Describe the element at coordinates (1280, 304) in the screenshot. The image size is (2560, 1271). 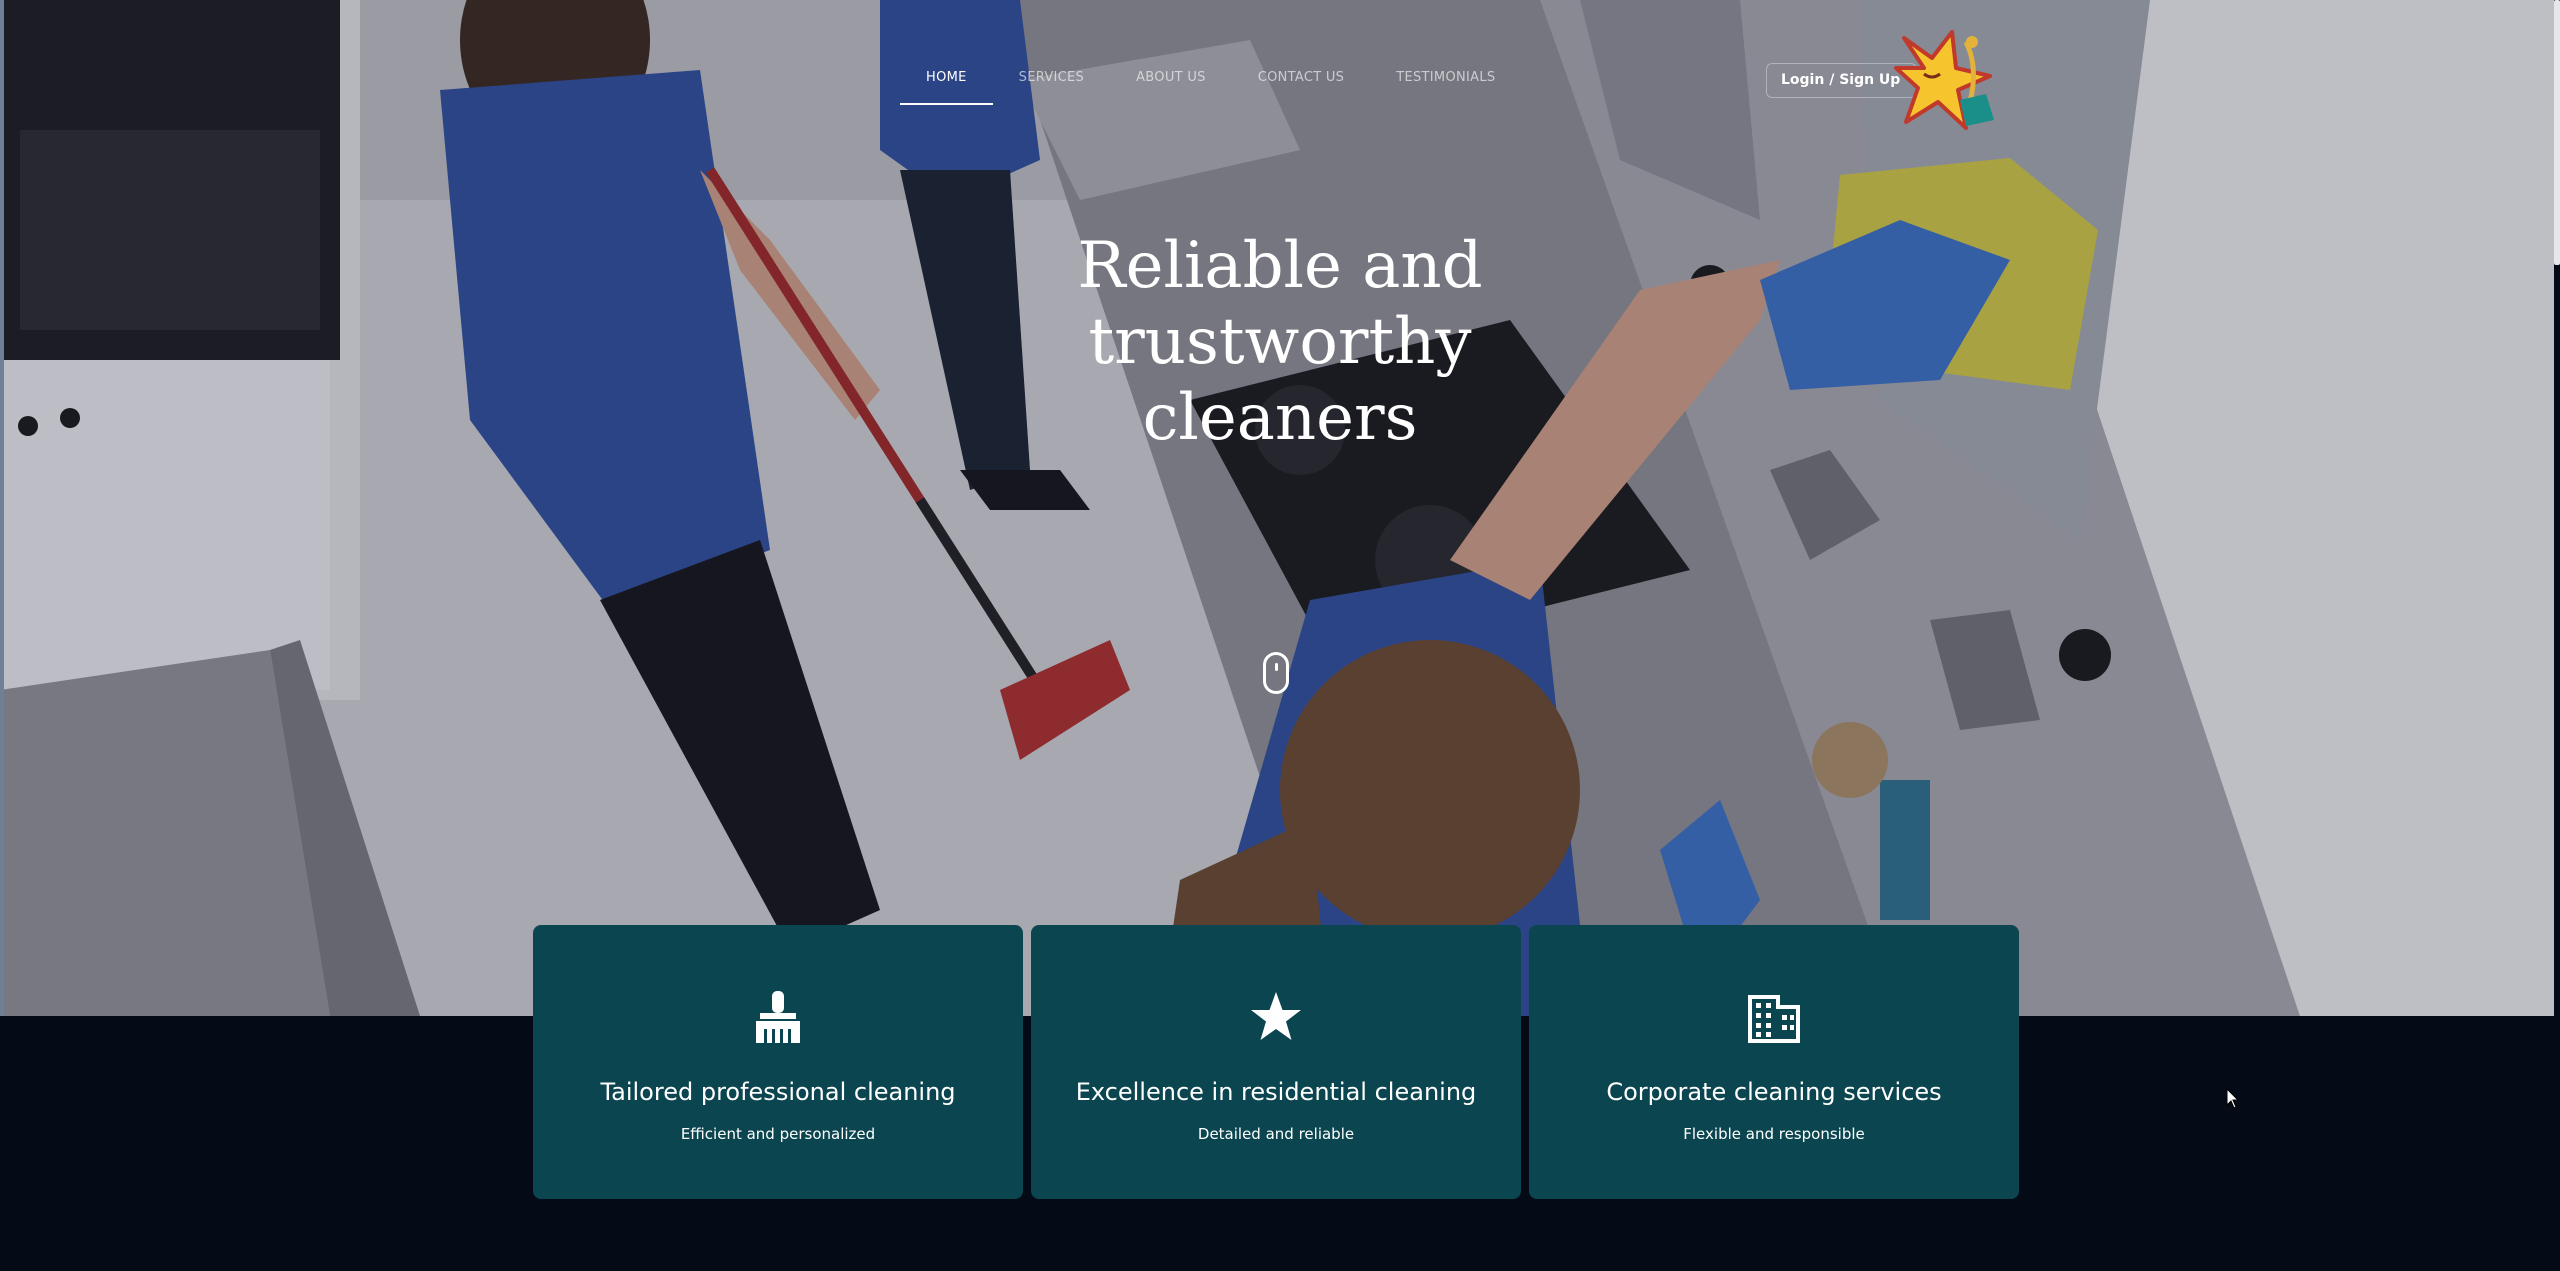
I see `hero-headline-line1: Reliable and trustworthy` at that location.